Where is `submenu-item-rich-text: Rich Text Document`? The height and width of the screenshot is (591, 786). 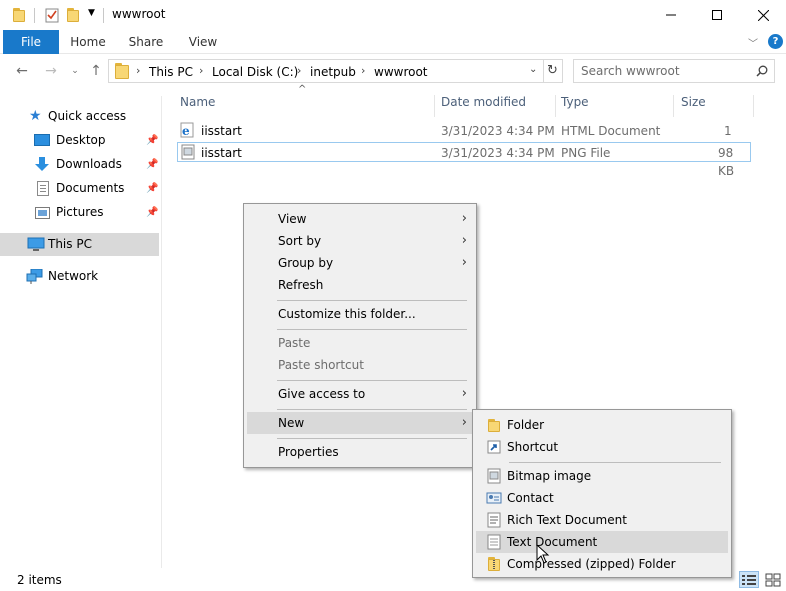 submenu-item-rich-text: Rich Text Document is located at coordinates (602, 520).